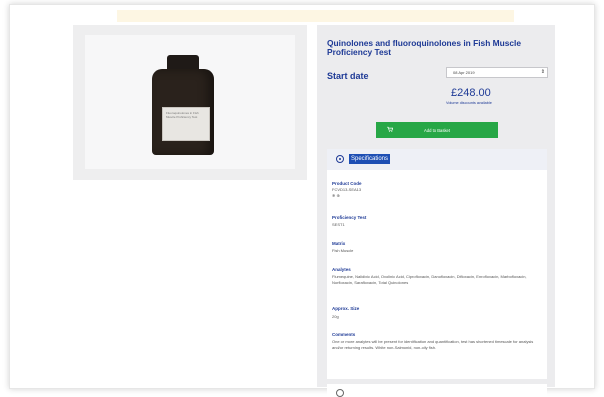 Image resolution: width=604 pixels, height=397 pixels. What do you see at coordinates (437, 159) in the screenshot?
I see `specifications-header: Specifications` at bounding box center [437, 159].